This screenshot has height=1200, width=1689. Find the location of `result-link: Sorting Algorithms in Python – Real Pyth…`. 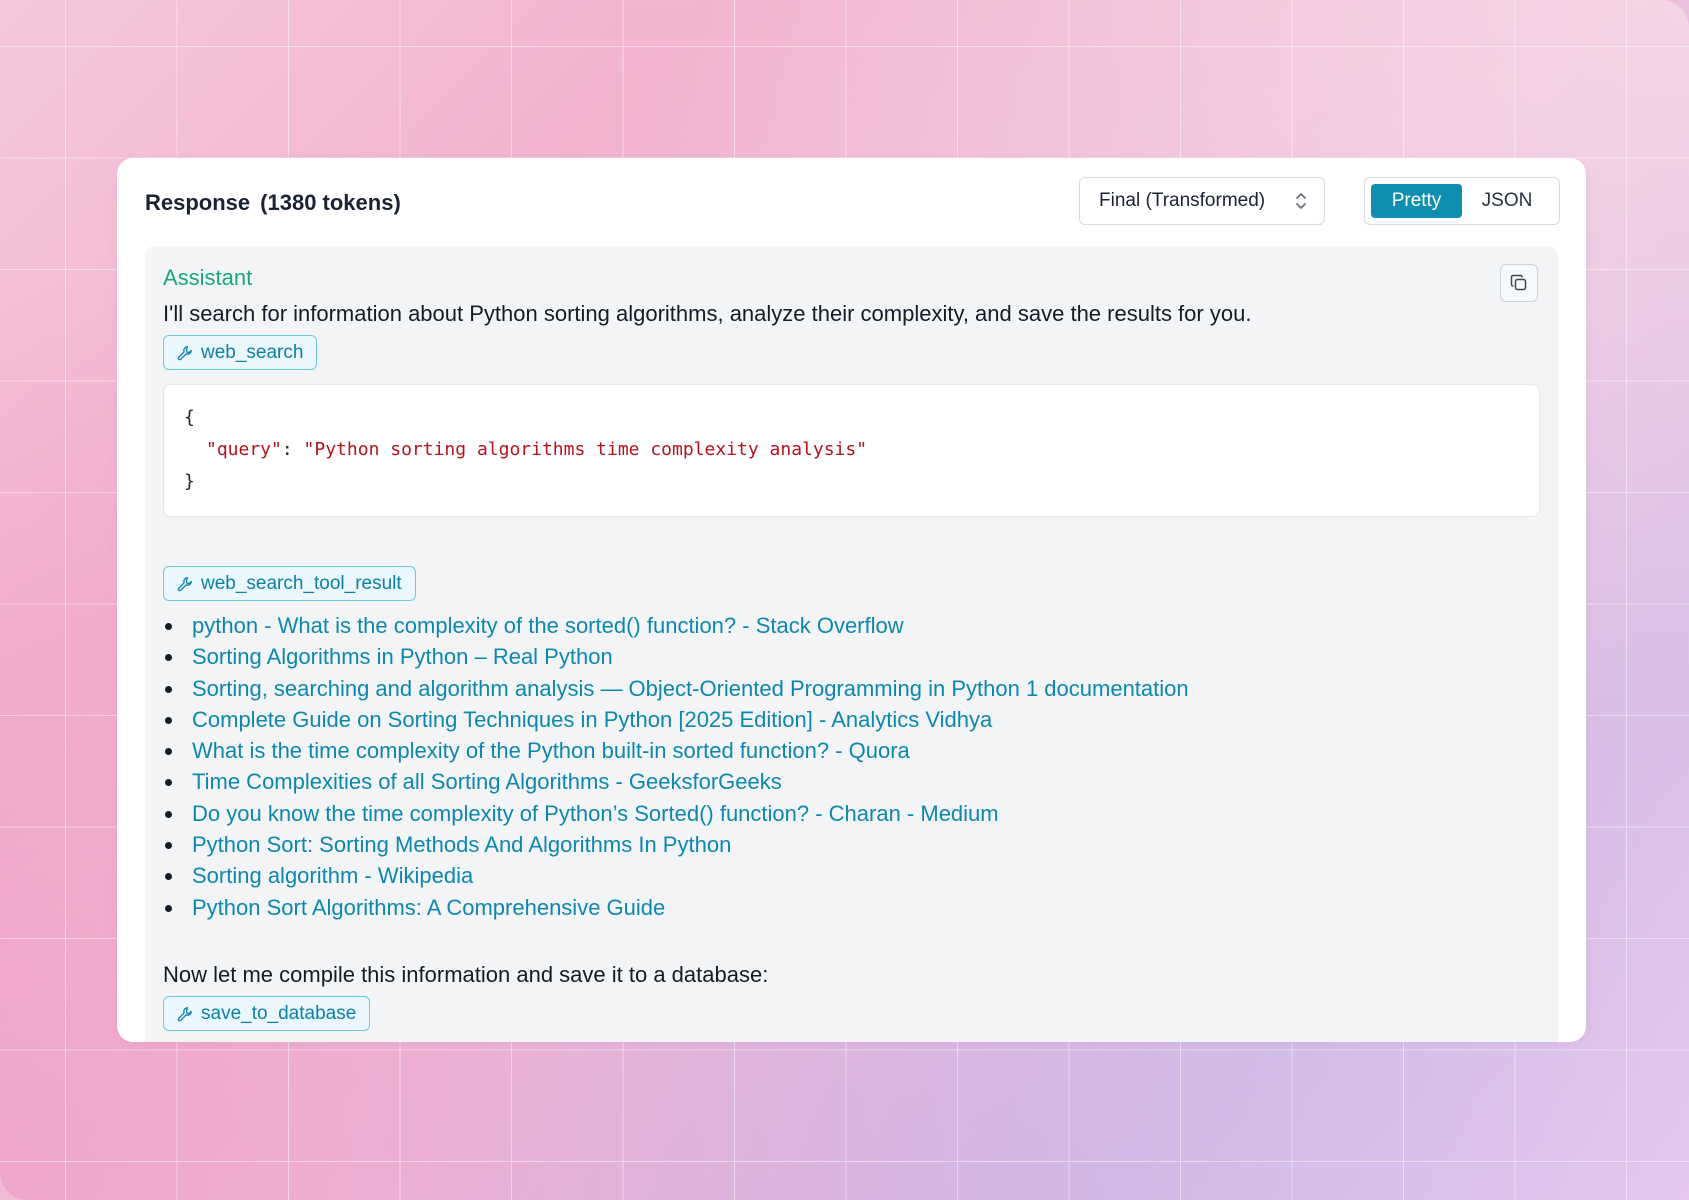

result-link: Sorting Algorithms in Python – Real Pyth… is located at coordinates (402, 656).